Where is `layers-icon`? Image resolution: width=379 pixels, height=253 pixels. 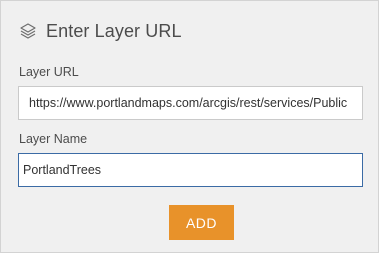 layers-icon is located at coordinates (28, 31).